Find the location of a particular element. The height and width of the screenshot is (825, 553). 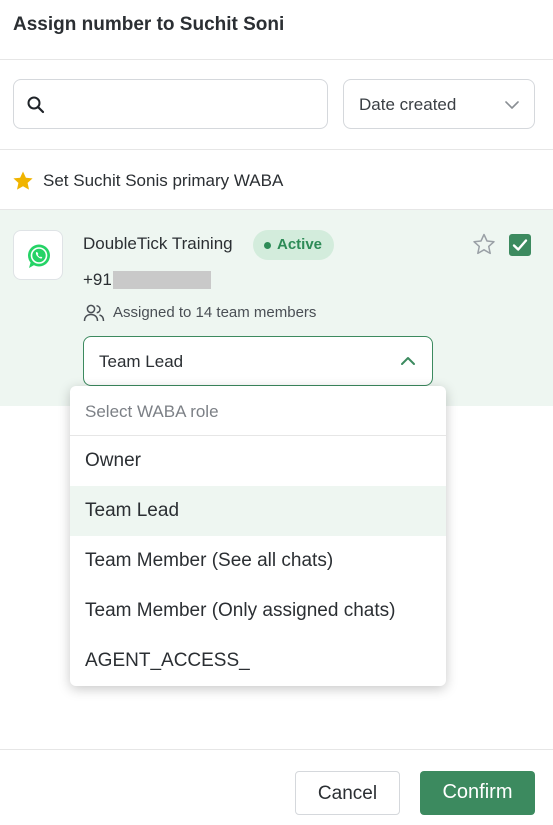

dialog-header: Assign number to Suchit Soni is located at coordinates (276, 30).